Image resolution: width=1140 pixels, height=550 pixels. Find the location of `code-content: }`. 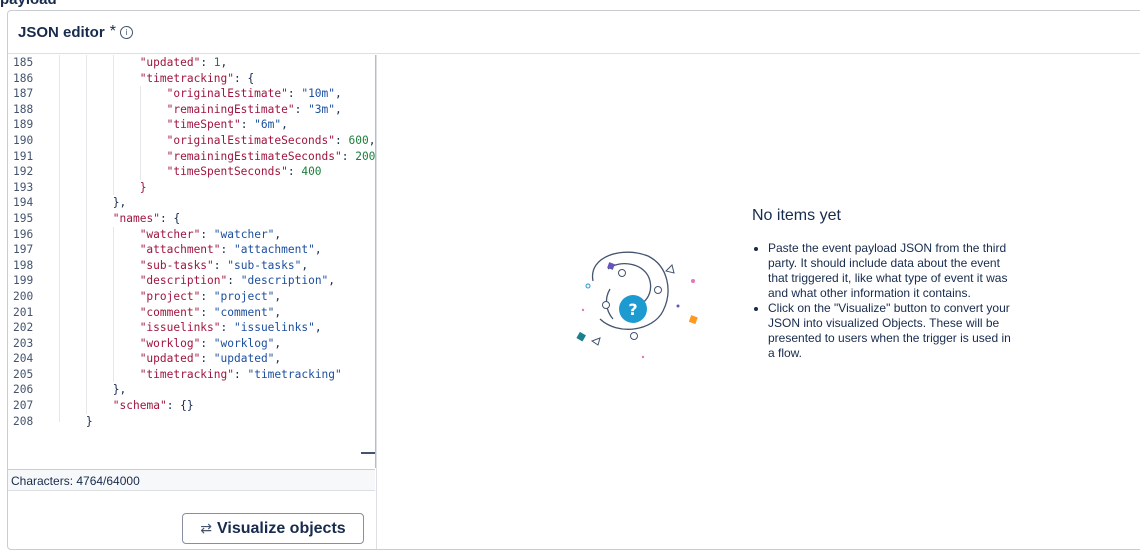

code-content: } is located at coordinates (143, 188).